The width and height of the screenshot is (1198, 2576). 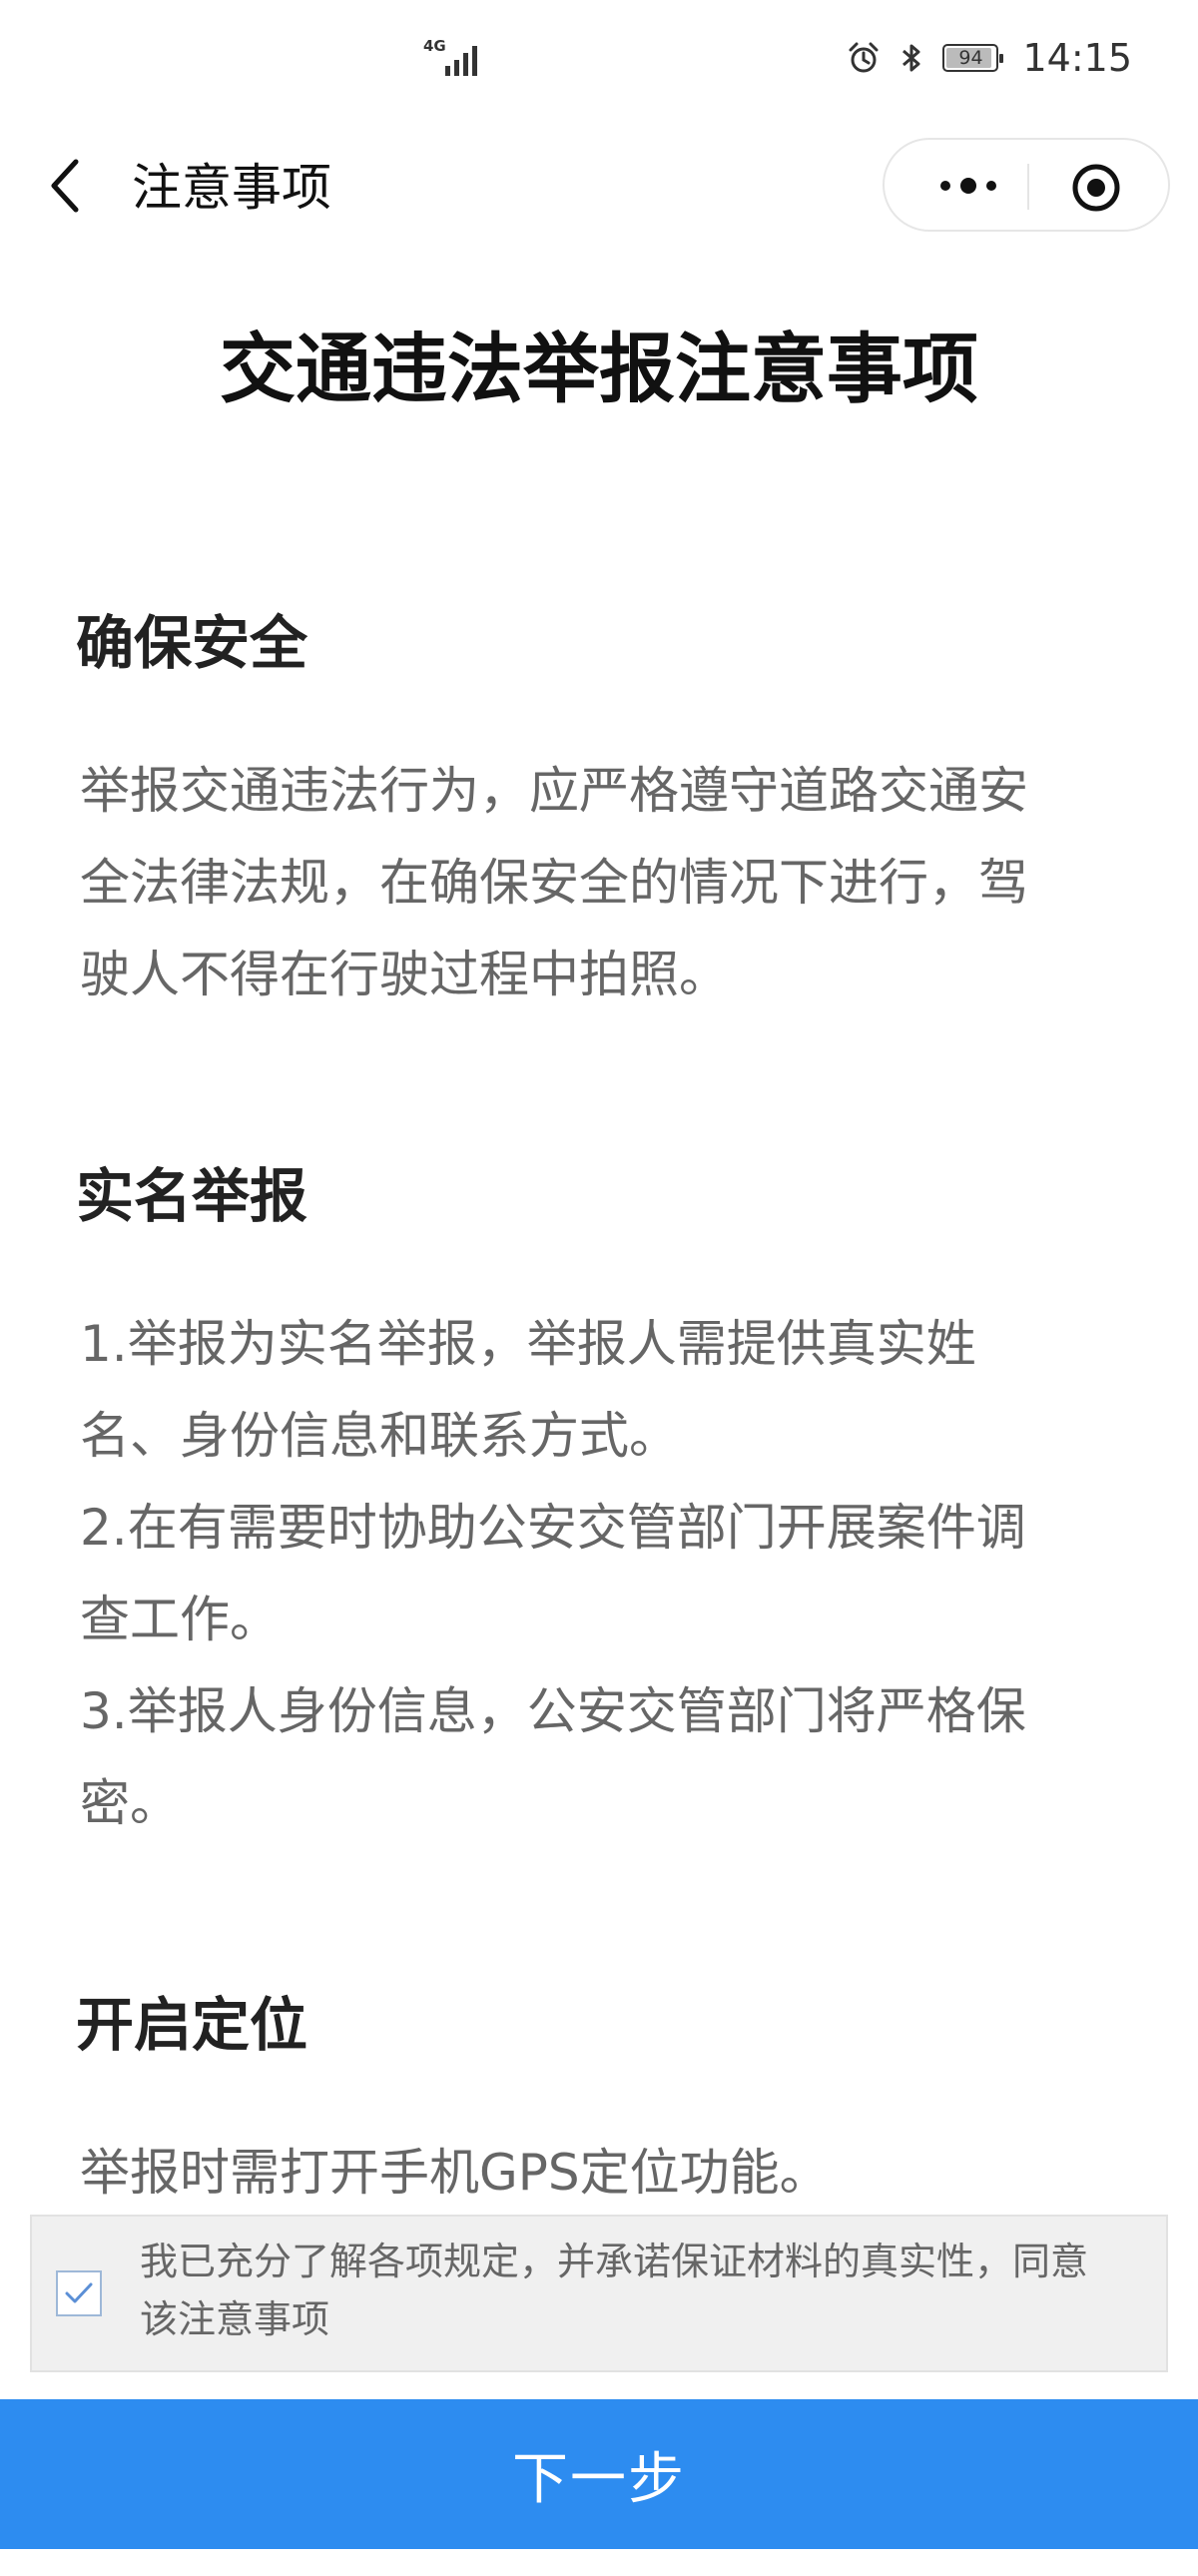 I want to click on text-line: 举报交通违法行为，应严格遵守道路交通安, so click(x=554, y=791).